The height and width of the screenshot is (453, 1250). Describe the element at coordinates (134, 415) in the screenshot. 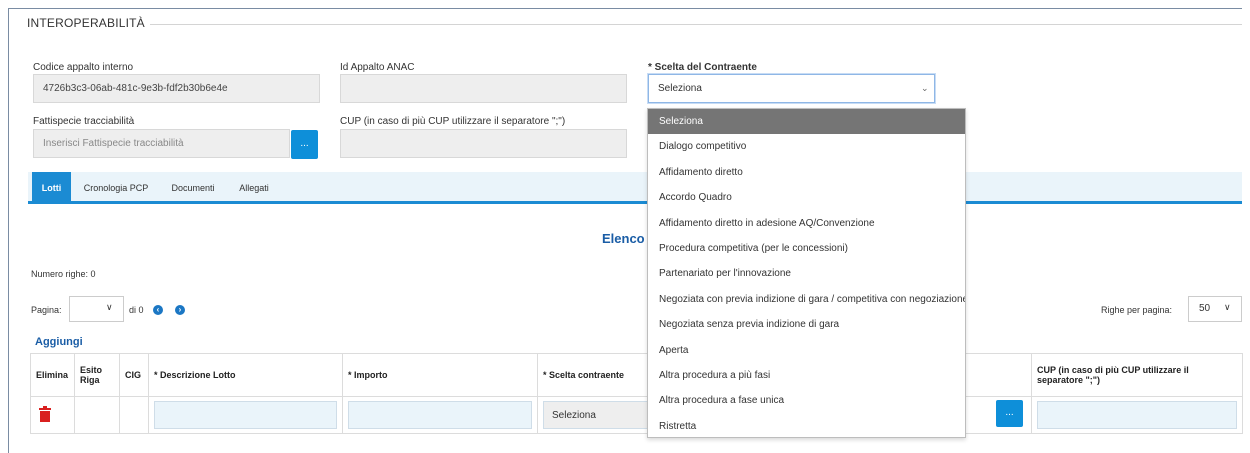

I see `cig-cell` at that location.